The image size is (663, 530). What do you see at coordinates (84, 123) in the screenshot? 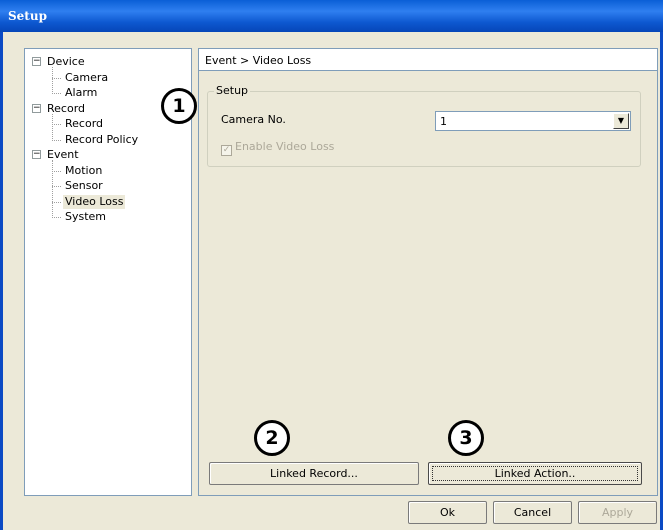
I see `tree-item-label: Record` at bounding box center [84, 123].